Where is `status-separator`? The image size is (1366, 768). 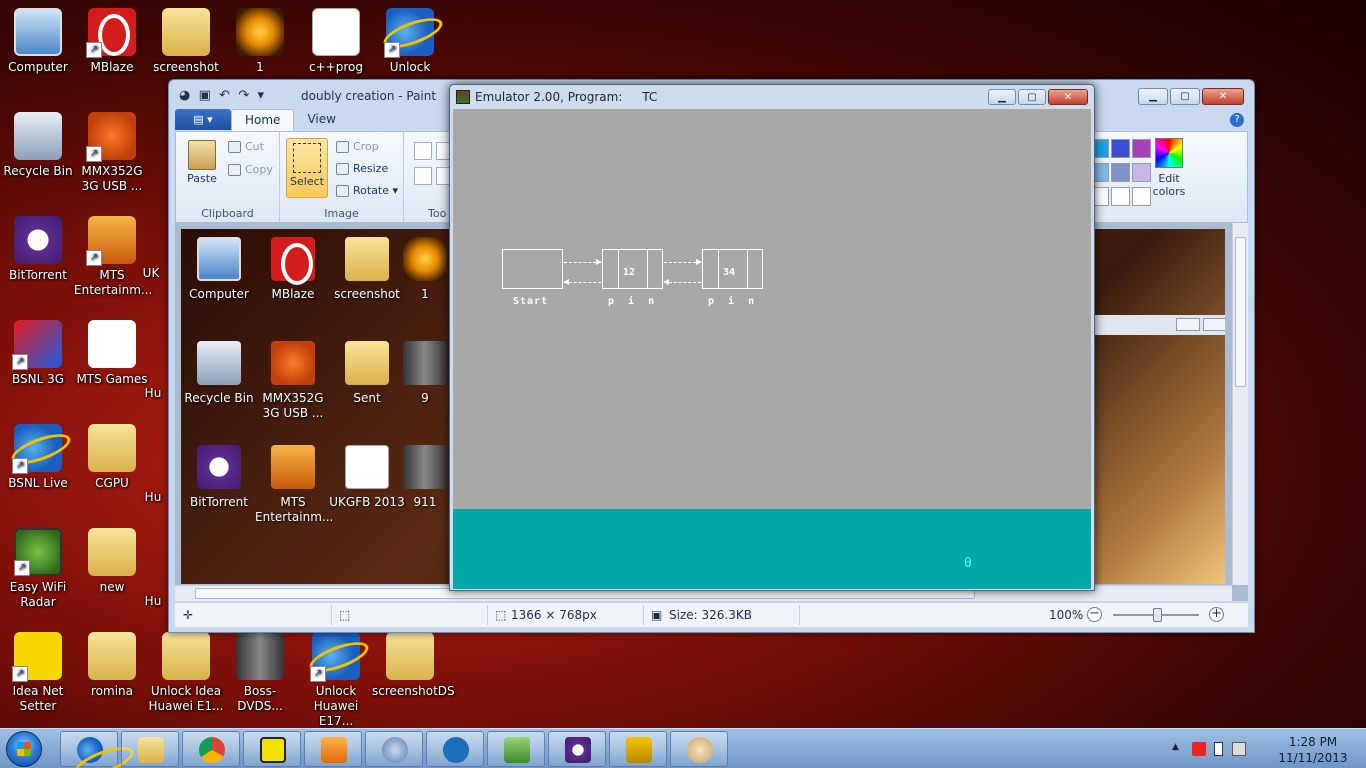
status-separator is located at coordinates (643, 615).